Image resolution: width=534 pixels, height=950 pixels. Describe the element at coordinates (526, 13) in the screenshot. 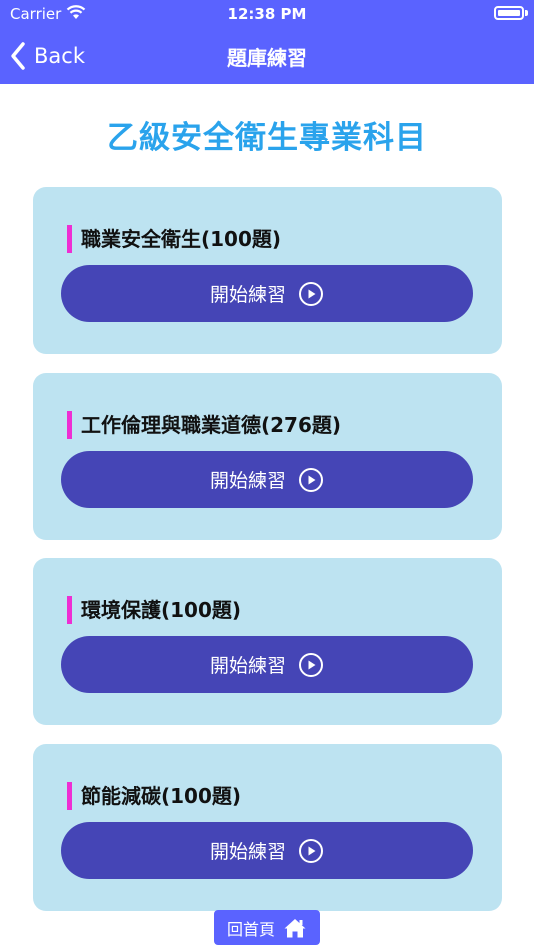

I see `battery-tip` at that location.